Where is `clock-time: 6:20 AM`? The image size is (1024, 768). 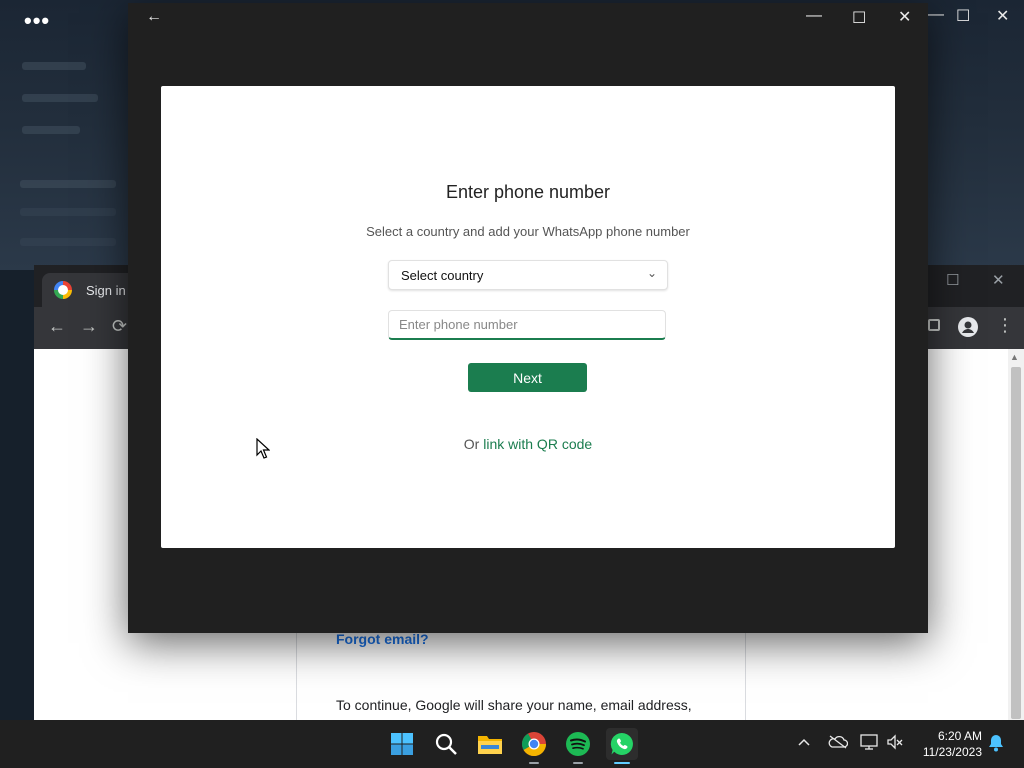
clock-time: 6:20 AM is located at coordinates (959, 736).